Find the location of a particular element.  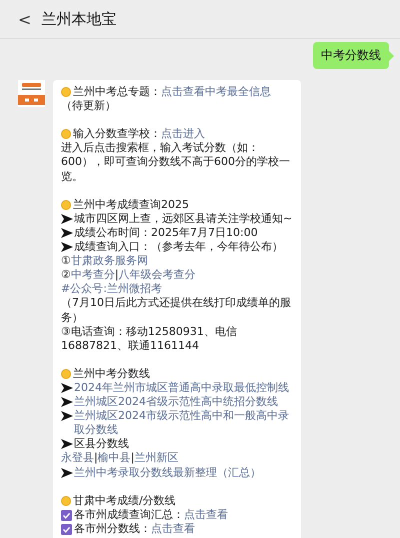

link: 点击进入 is located at coordinates (183, 133).